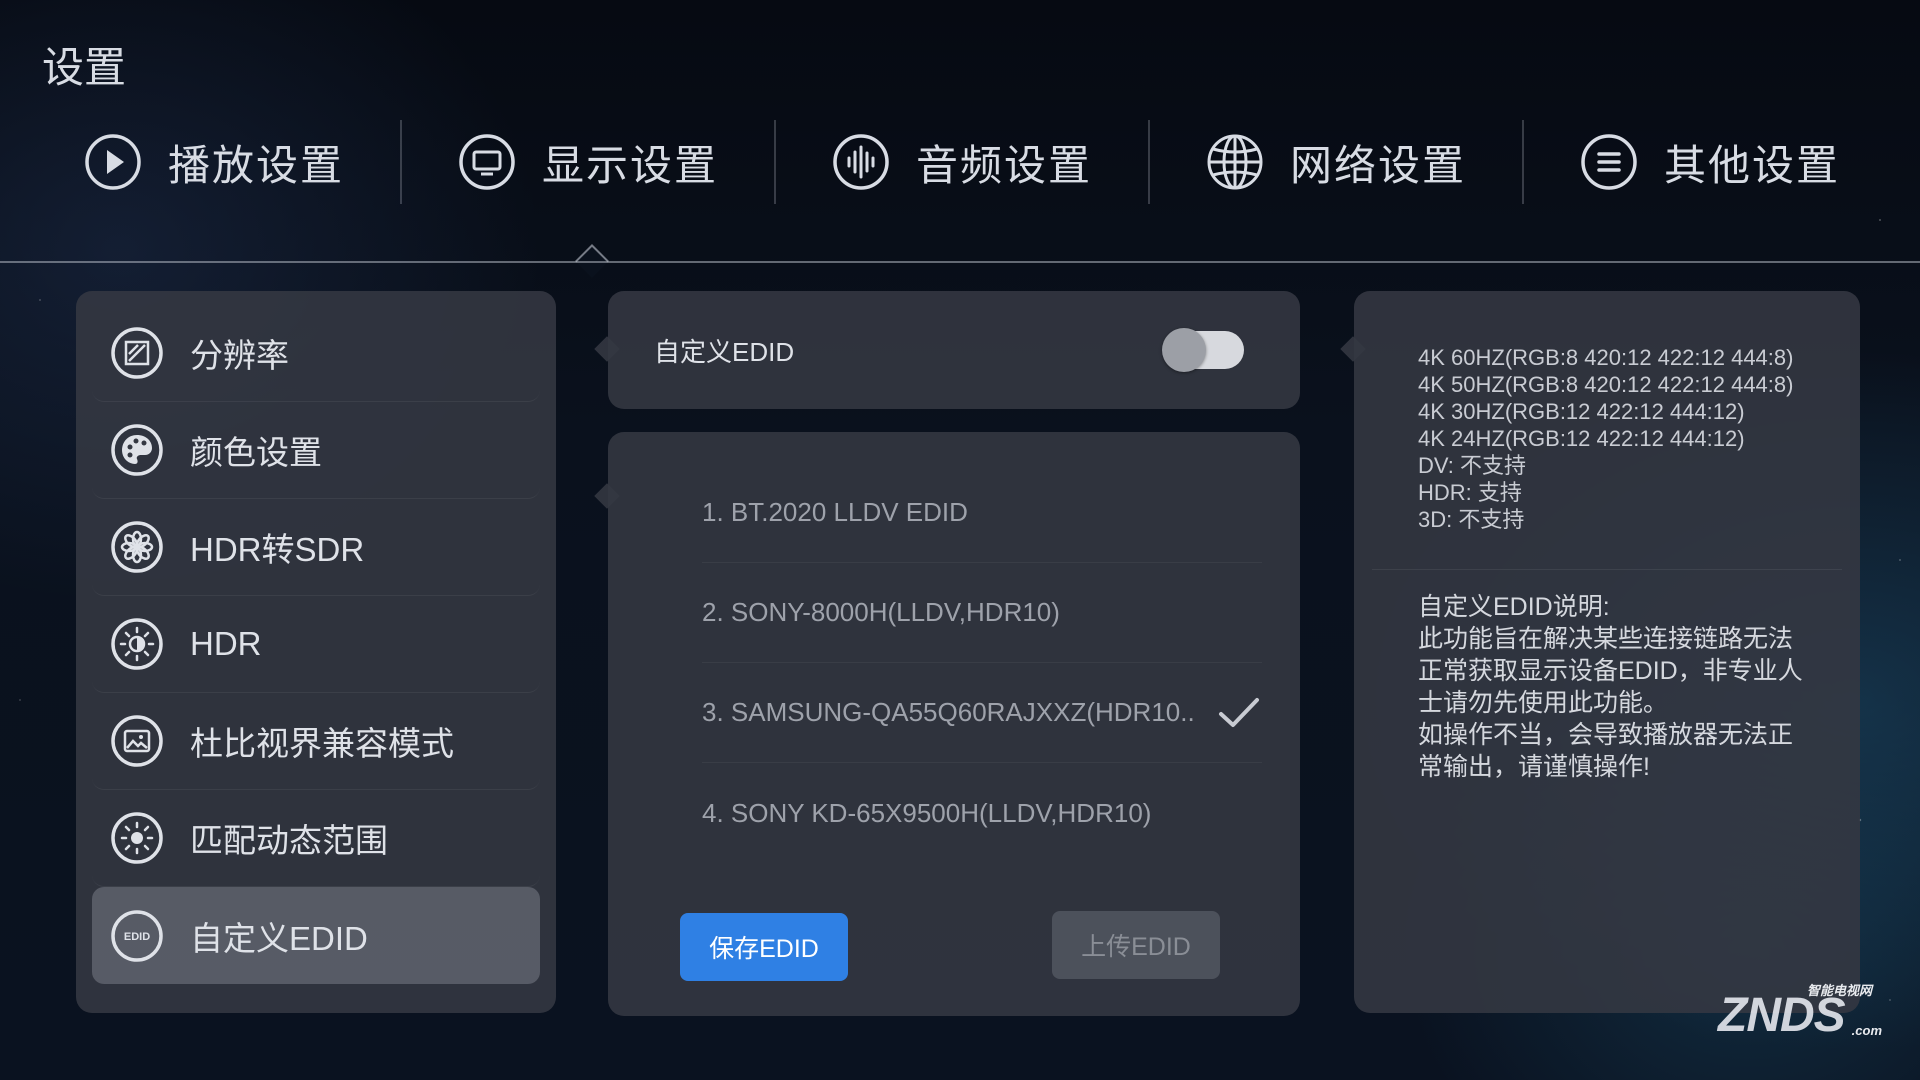 The width and height of the screenshot is (1920, 1080). What do you see at coordinates (256, 452) in the screenshot?
I see `sidebar-item-label: 颜色设置` at bounding box center [256, 452].